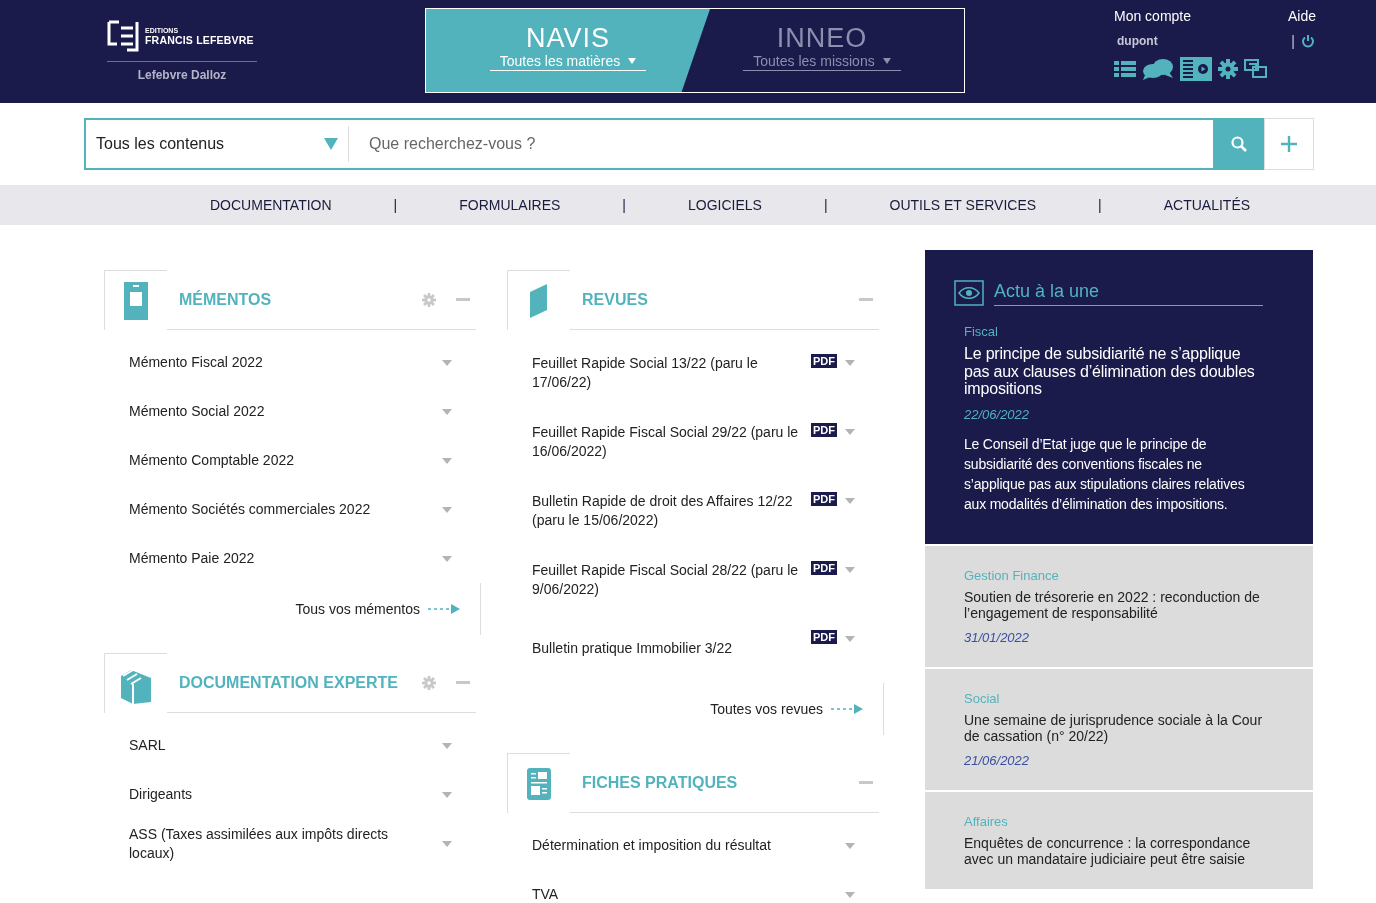 This screenshot has width=1376, height=903. I want to click on news-headline: Le principe de subsidiarité ne s’applique pas aux clauses d’élimination des doubles impositions, so click(1113, 371).